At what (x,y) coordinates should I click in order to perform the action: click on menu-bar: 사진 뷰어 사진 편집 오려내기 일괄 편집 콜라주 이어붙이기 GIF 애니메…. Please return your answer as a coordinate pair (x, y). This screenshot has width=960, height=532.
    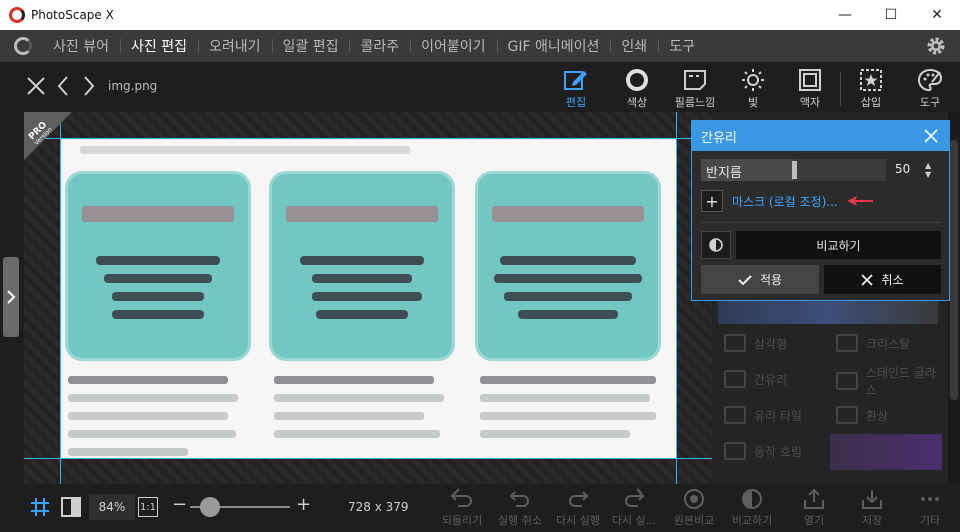
    Looking at the image, I should click on (480, 46).